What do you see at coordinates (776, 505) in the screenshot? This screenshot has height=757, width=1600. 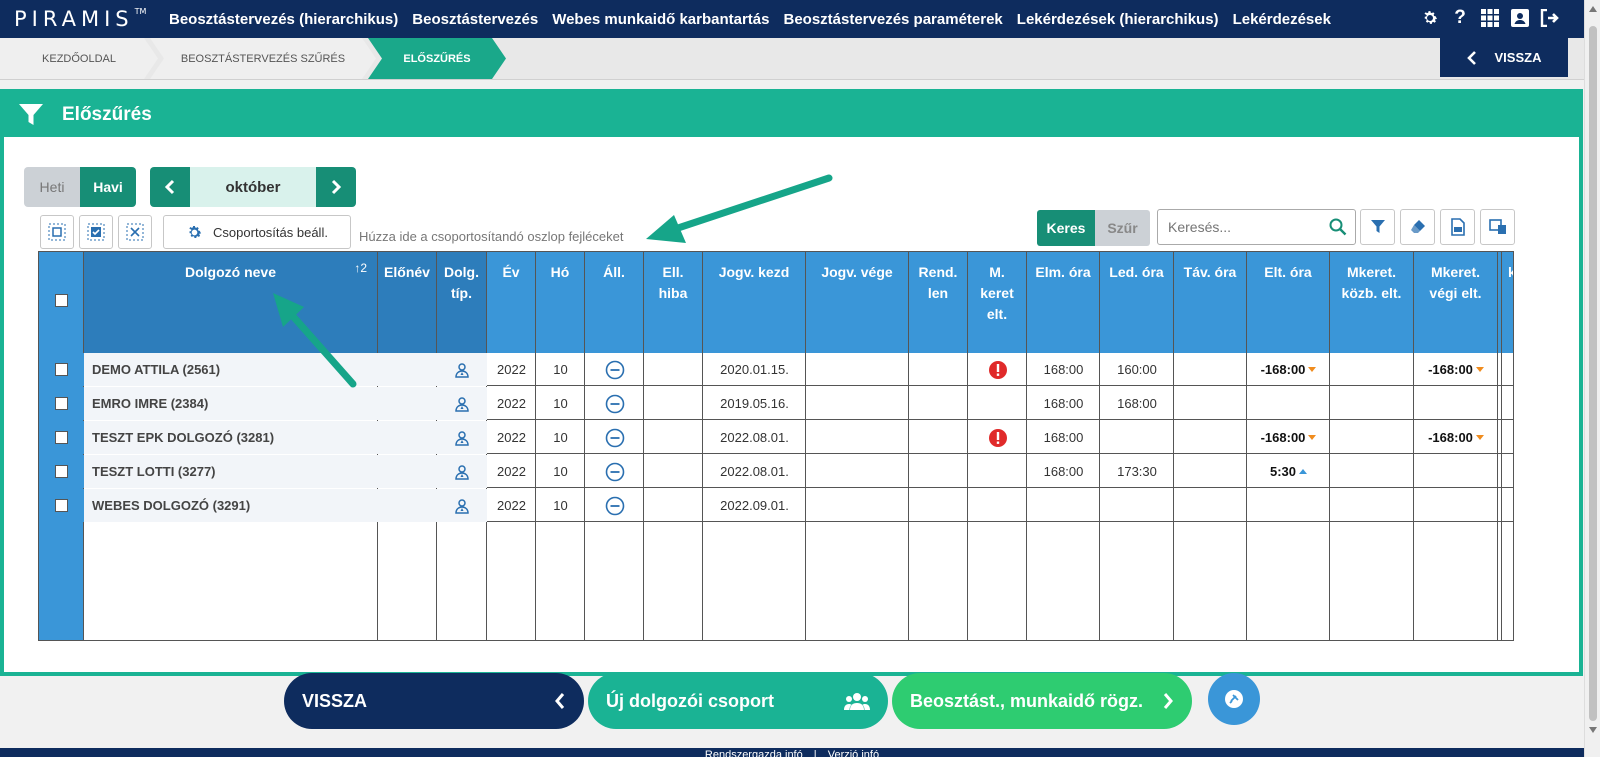 I see `table-row: WEBES DOLGOZÓ (3291) 2022 10 2022.09.01.` at bounding box center [776, 505].